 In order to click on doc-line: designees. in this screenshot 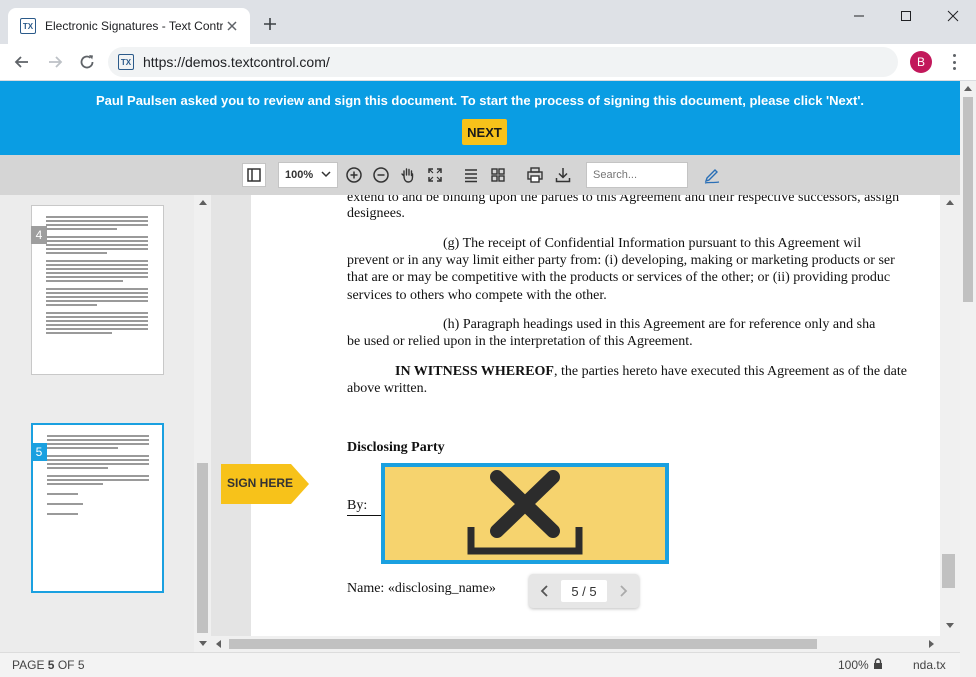, I will do `click(376, 213)`.